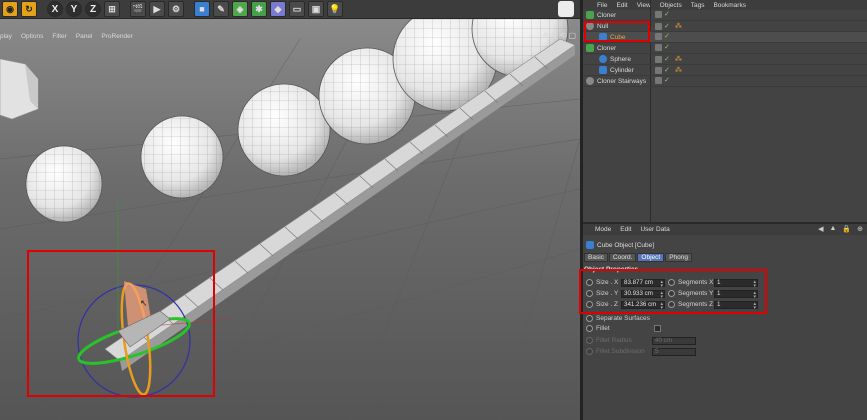  I want to click on tree-item-label: Null, so click(603, 26).